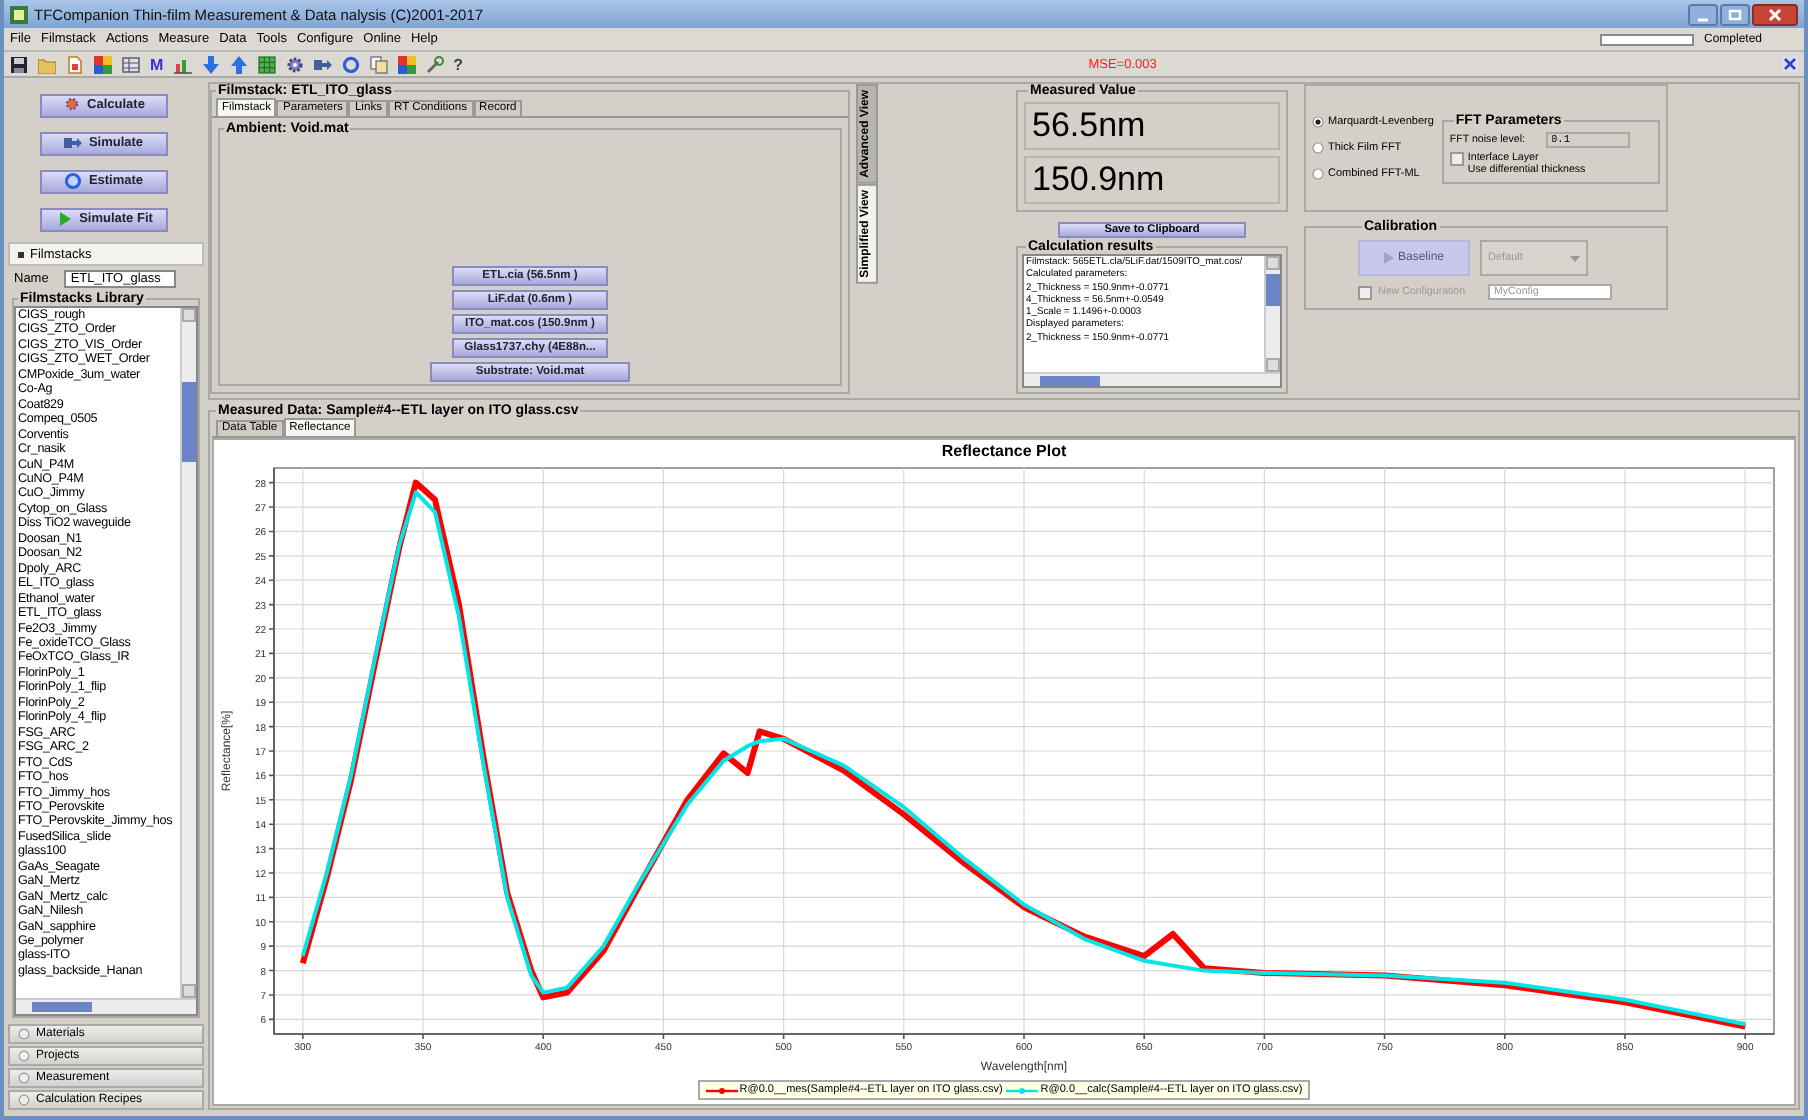 The image size is (1808, 1120). What do you see at coordinates (1152, 126) in the screenshot?
I see `value-display: 56.5nm` at bounding box center [1152, 126].